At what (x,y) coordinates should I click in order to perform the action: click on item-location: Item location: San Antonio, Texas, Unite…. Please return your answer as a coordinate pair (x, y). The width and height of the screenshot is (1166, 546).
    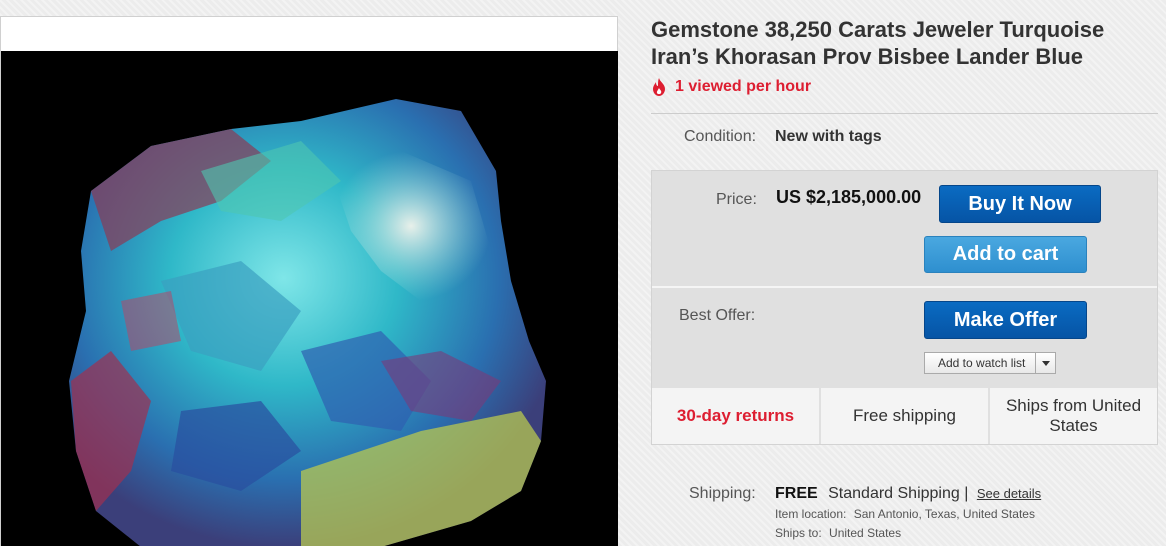
    Looking at the image, I should click on (905, 514).